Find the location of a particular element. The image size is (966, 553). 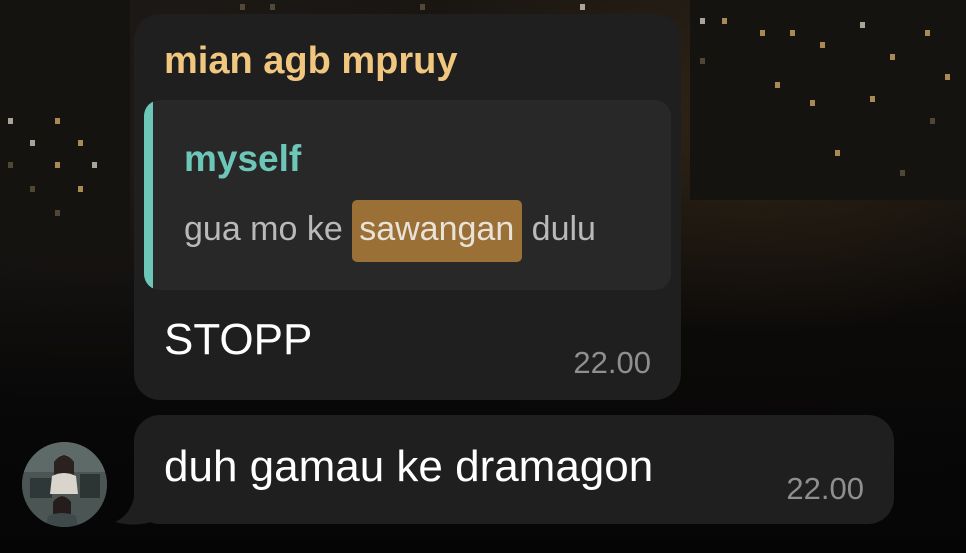

quoted-text: gua mo ke sawangan dulu is located at coordinates (390, 231).